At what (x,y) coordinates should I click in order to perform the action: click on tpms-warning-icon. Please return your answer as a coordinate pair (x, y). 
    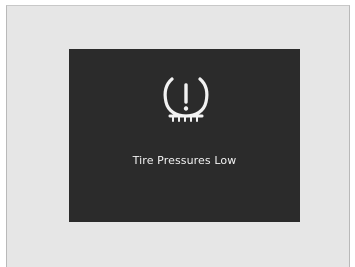
    Looking at the image, I should click on (186, 98).